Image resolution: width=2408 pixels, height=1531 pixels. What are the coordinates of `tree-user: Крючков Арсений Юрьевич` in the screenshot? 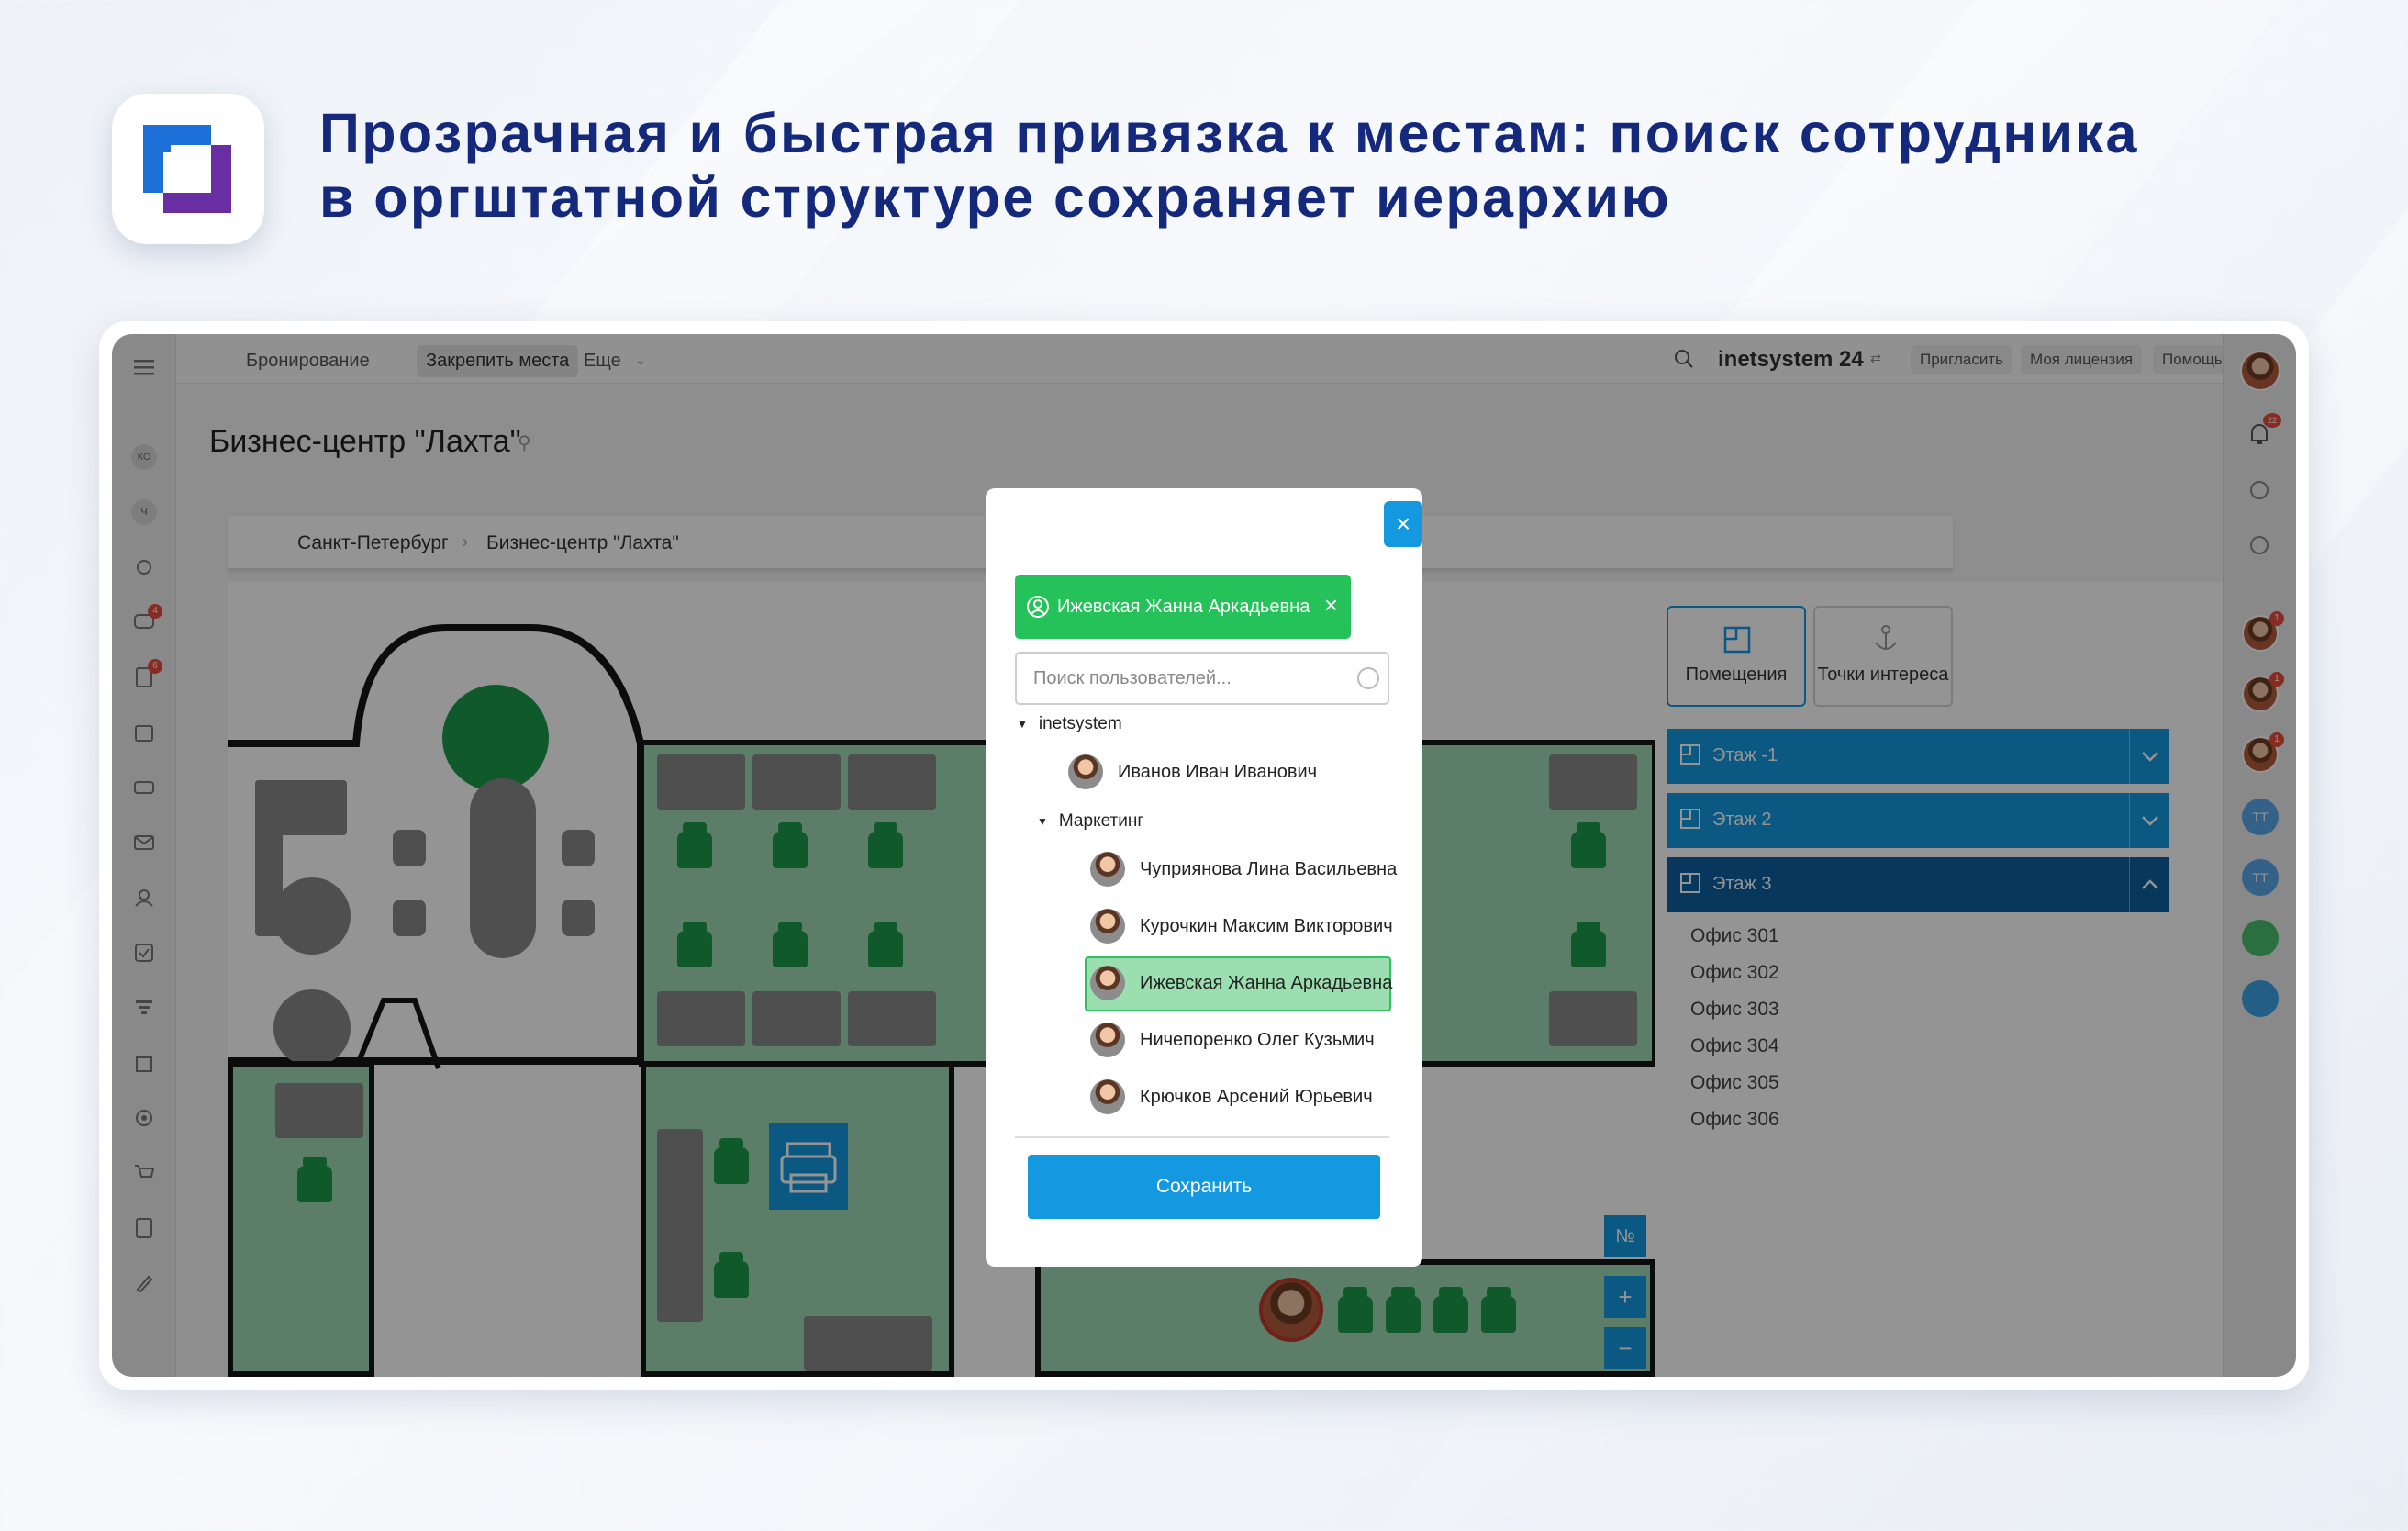 It's located at (1231, 1096).